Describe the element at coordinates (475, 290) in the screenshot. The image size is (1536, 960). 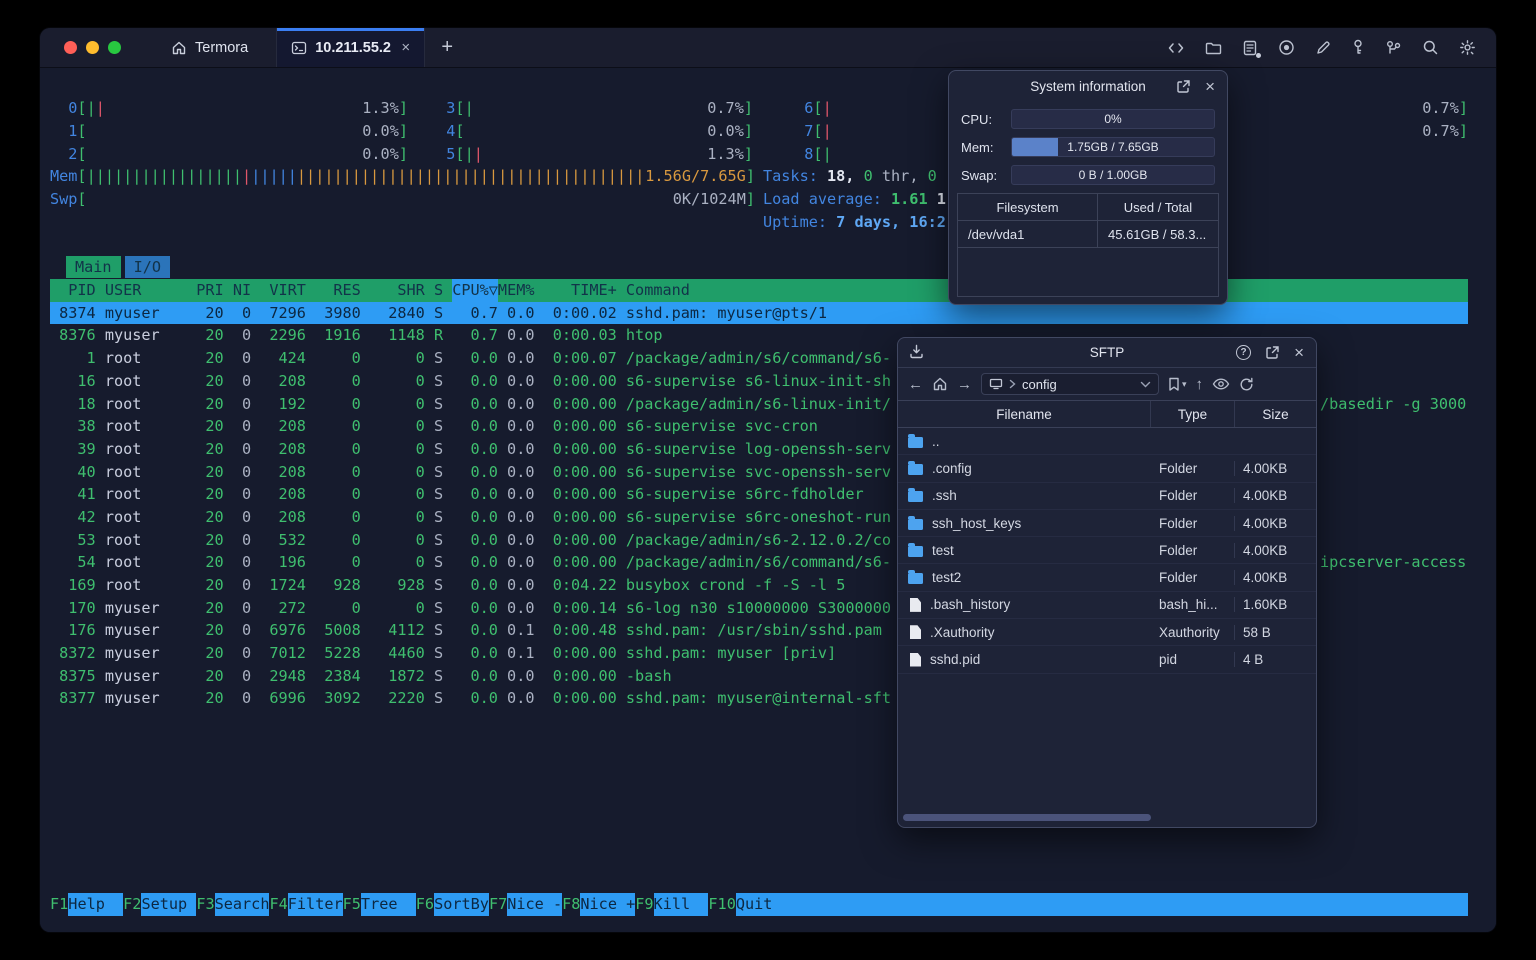
I see `sort-column-cpu: CPU%▽` at that location.